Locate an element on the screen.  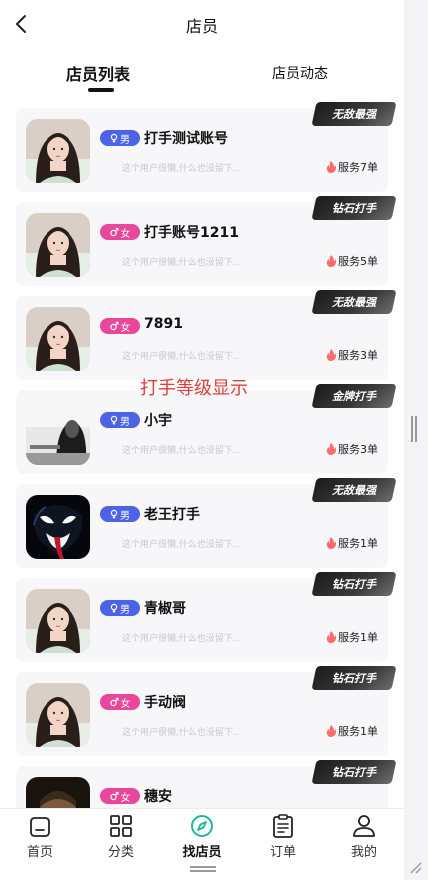
served-label: 服务7单 is located at coordinates (358, 167).